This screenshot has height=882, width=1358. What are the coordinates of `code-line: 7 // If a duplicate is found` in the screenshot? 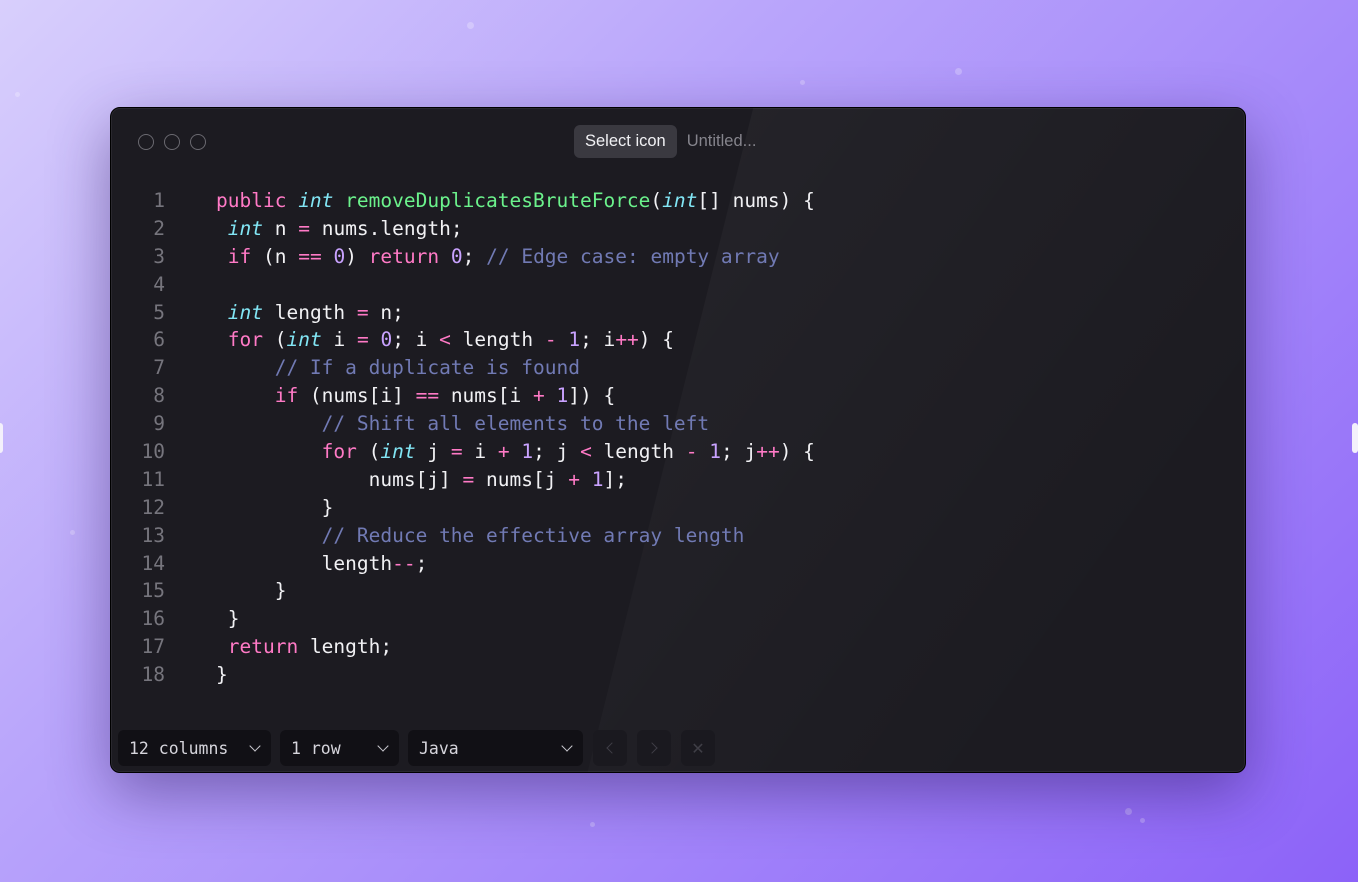 It's located at (678, 368).